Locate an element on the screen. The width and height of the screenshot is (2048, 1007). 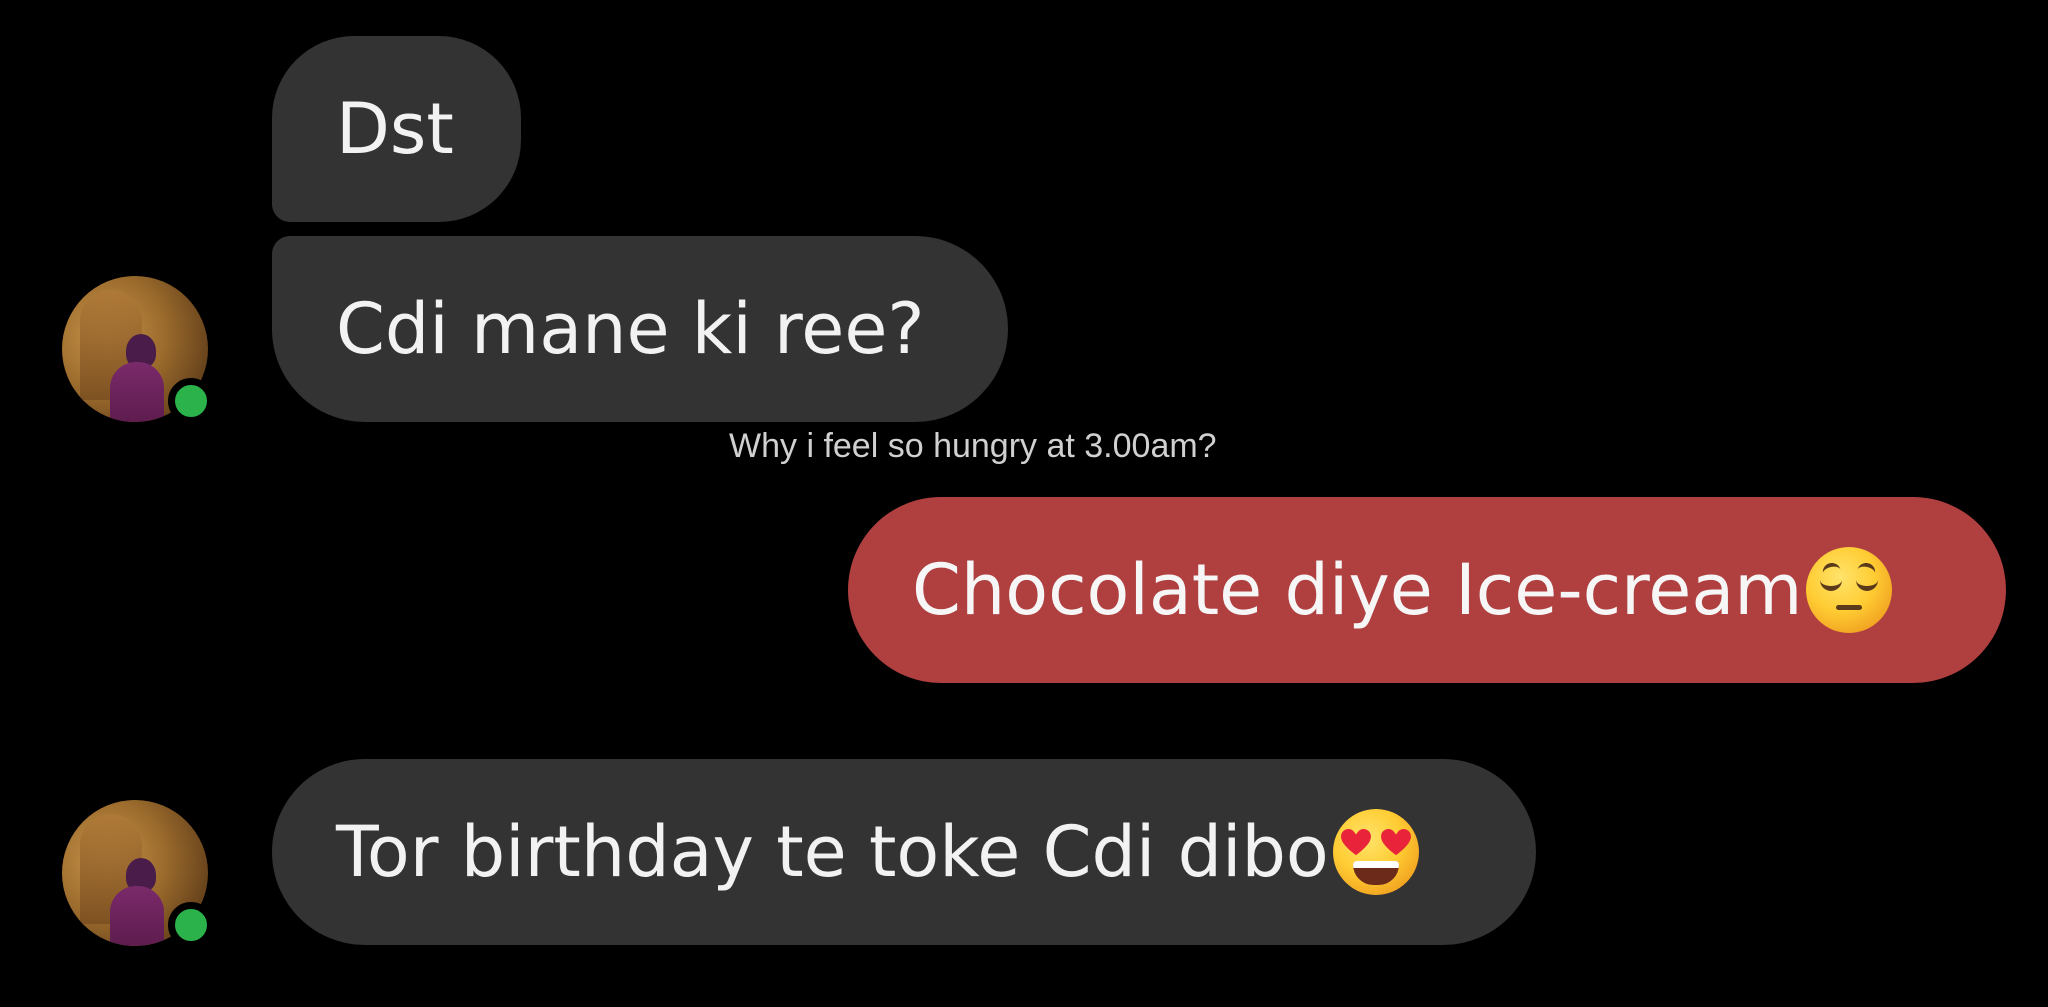
heart-eyes-emoji-icon is located at coordinates (1375, 852).